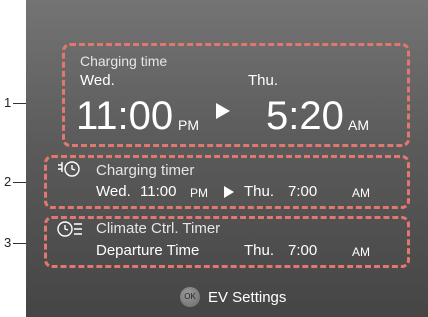  What do you see at coordinates (199, 193) in the screenshot?
I see `charging-timer-start-ampm: PM` at bounding box center [199, 193].